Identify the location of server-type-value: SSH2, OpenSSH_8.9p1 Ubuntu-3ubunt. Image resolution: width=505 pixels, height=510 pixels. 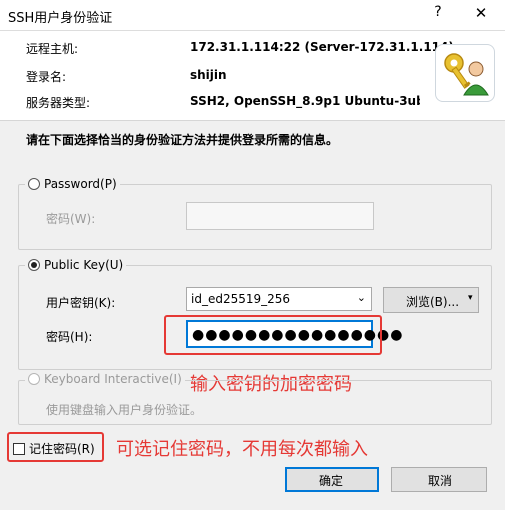
(305, 101).